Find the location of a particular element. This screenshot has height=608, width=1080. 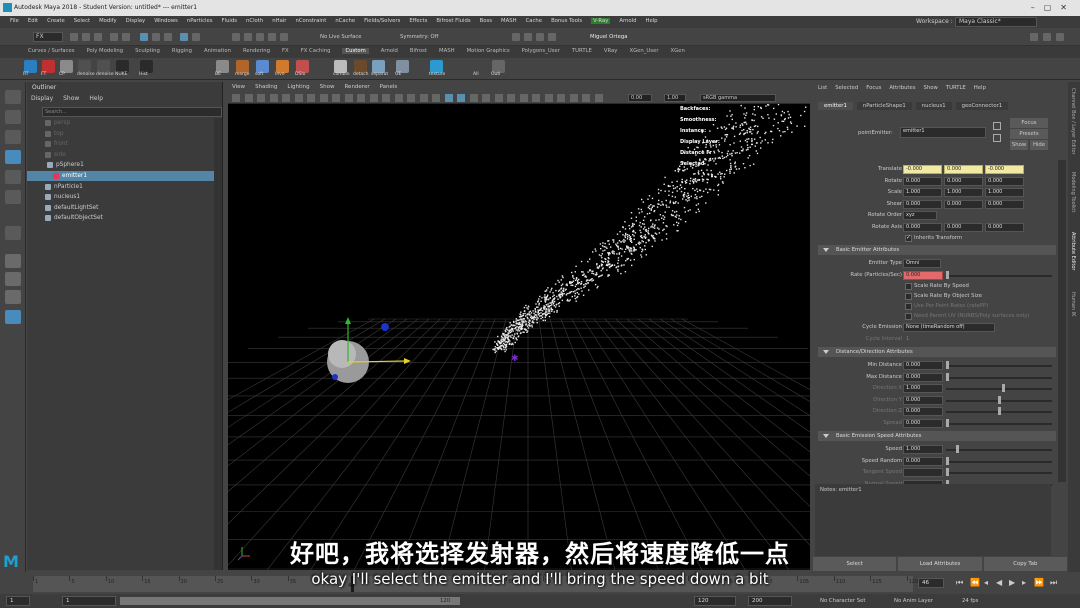

viewport-menu-item: Panels is located at coordinates (389, 87).